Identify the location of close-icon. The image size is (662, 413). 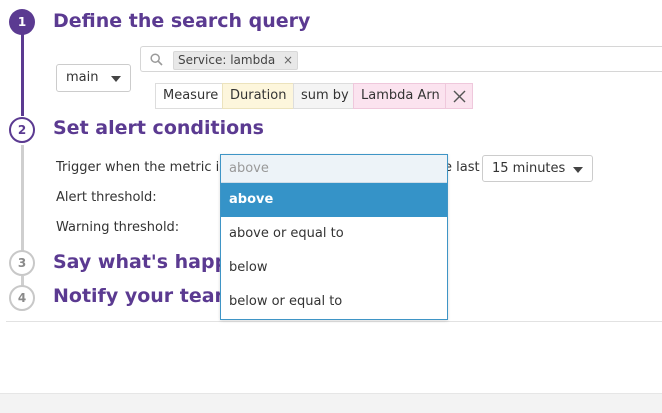
(459, 96).